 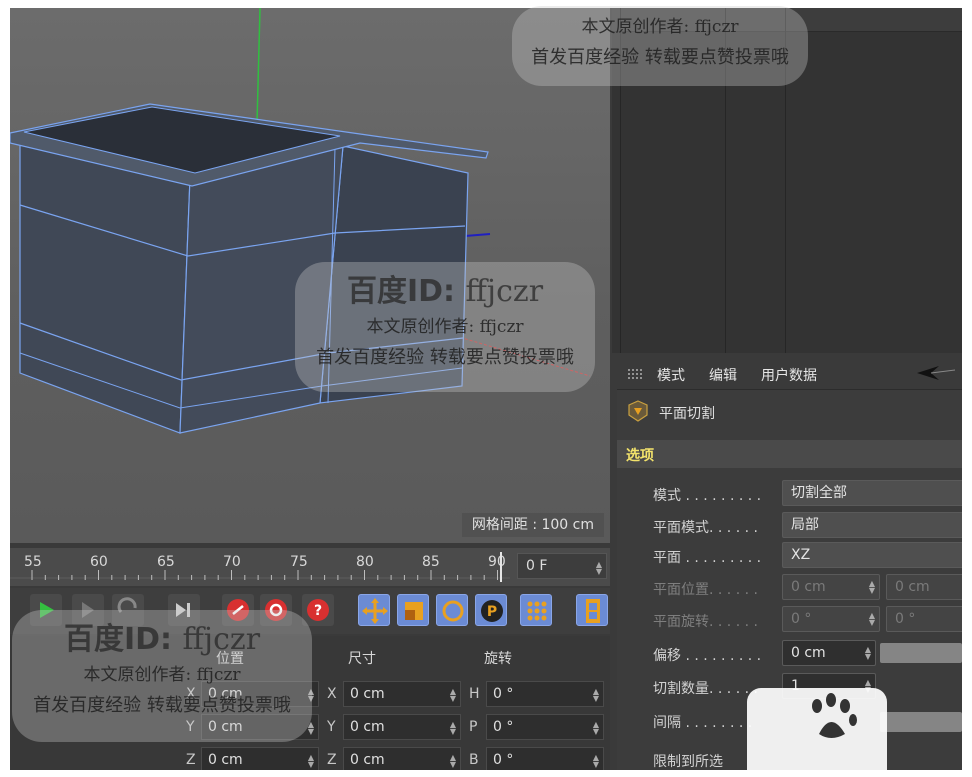 What do you see at coordinates (191, 760) in the screenshot?
I see `pos-z-axis: Z` at bounding box center [191, 760].